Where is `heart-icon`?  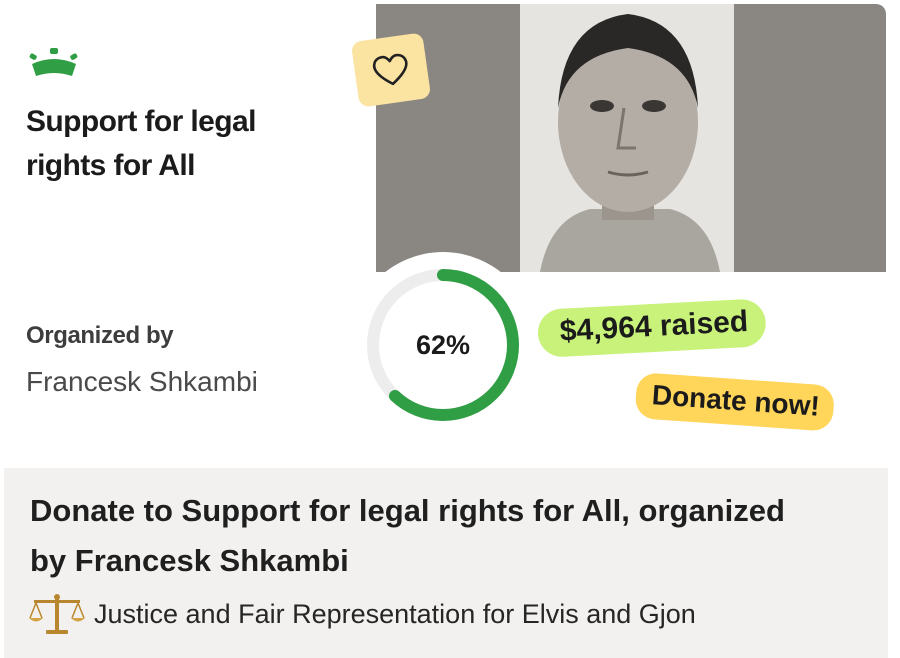
heart-icon is located at coordinates (390, 69).